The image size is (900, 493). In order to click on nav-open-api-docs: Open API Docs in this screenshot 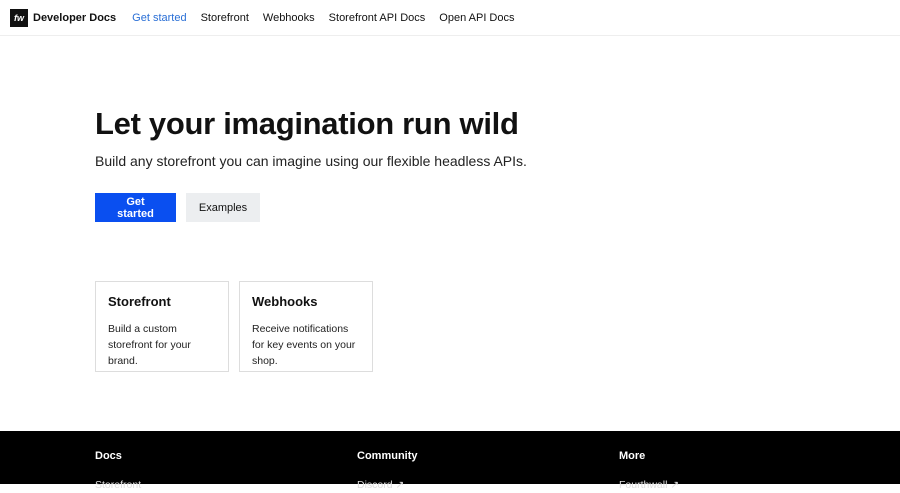, I will do `click(476, 18)`.